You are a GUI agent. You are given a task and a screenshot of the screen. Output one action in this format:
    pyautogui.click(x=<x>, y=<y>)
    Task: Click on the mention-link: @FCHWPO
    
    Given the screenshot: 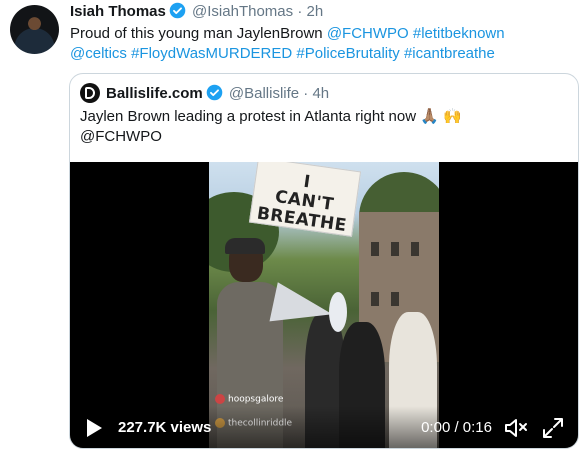 What is the action you would take?
    pyautogui.click(x=368, y=33)
    